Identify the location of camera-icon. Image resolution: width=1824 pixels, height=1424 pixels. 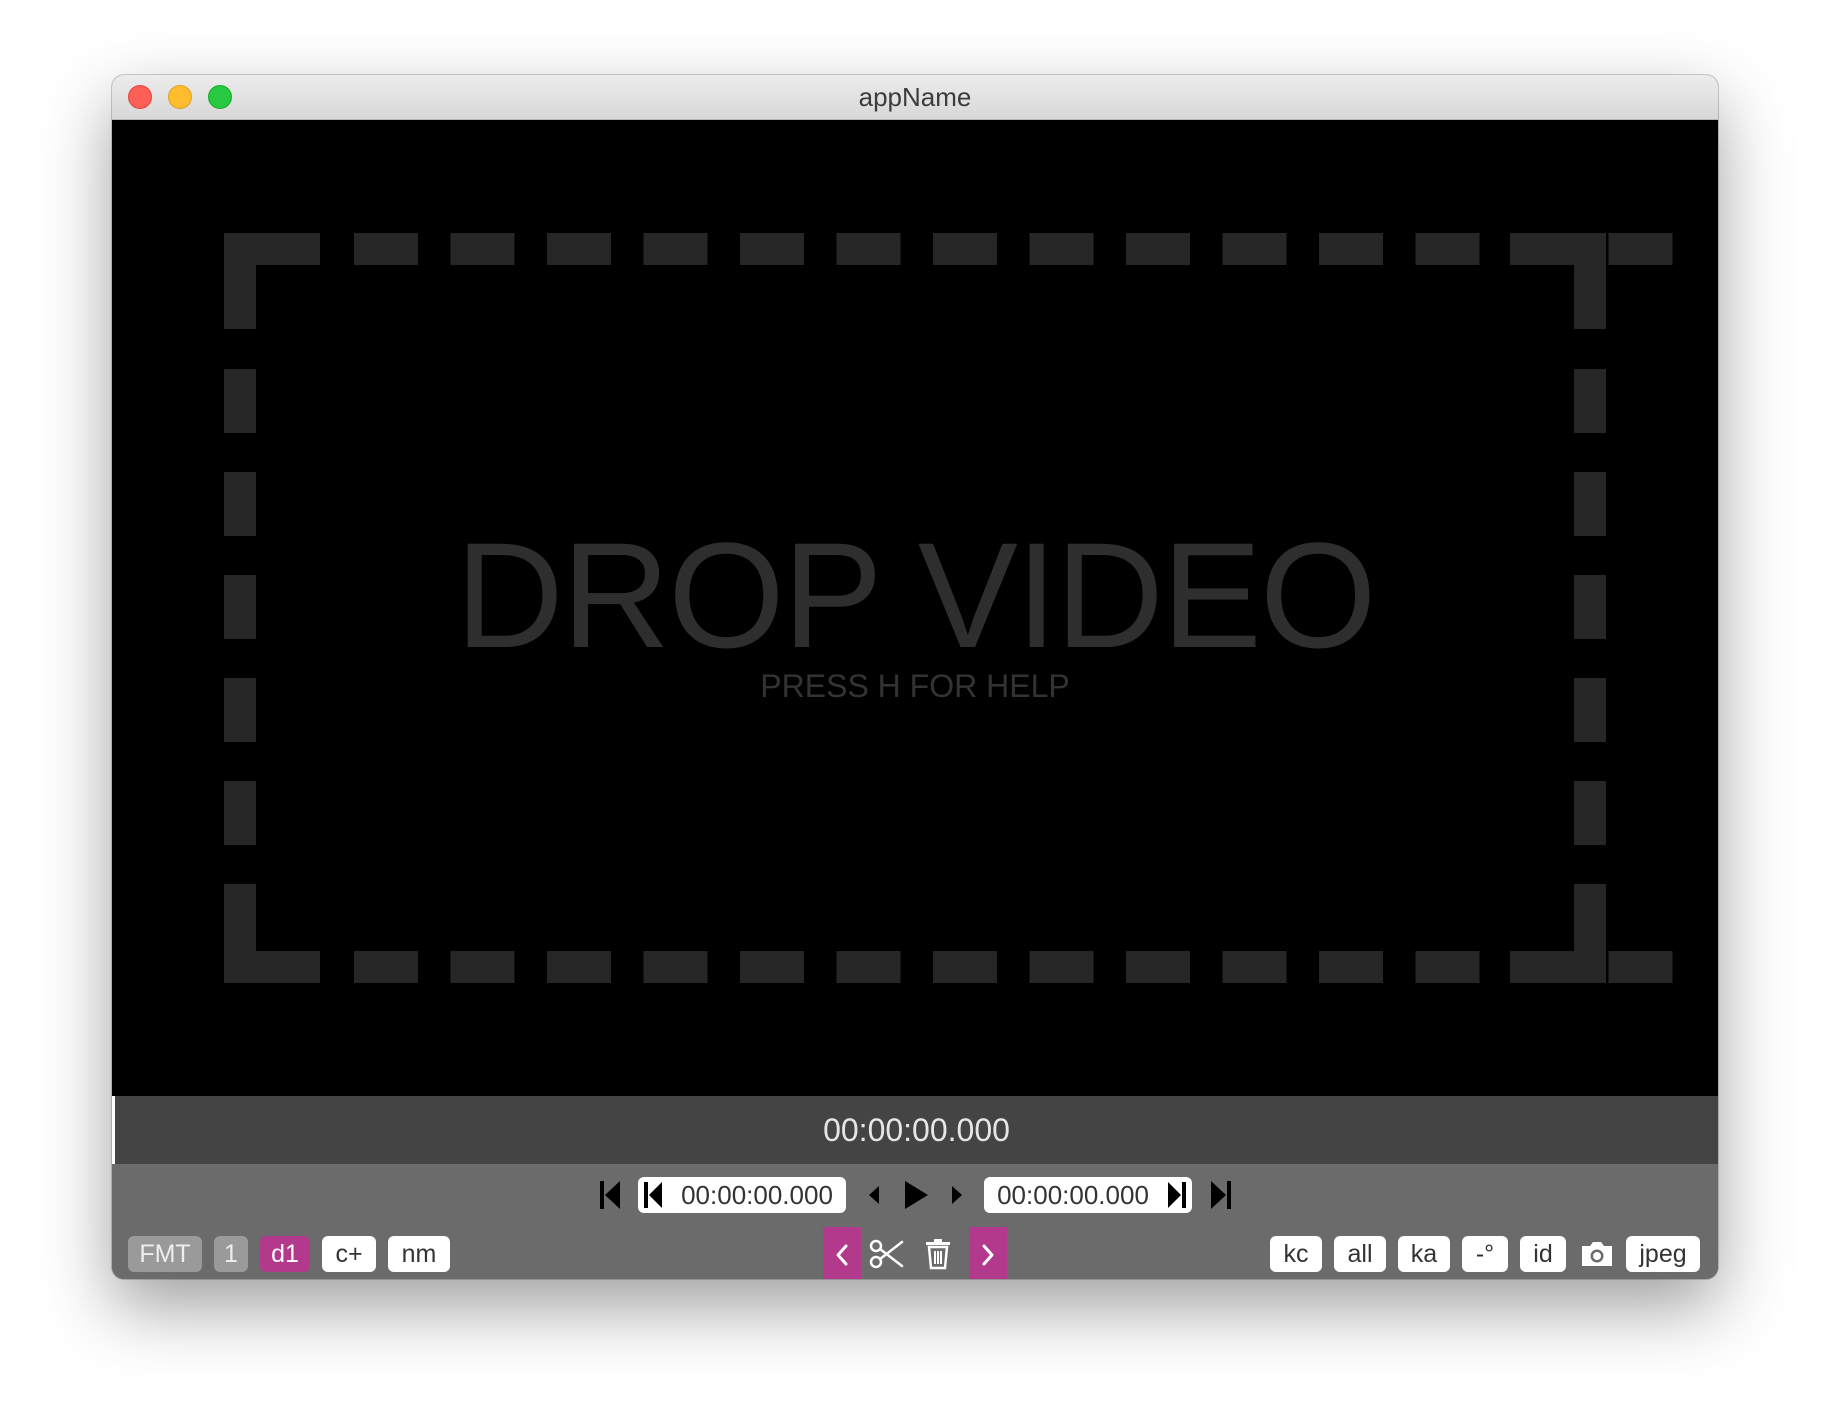
(1597, 1254).